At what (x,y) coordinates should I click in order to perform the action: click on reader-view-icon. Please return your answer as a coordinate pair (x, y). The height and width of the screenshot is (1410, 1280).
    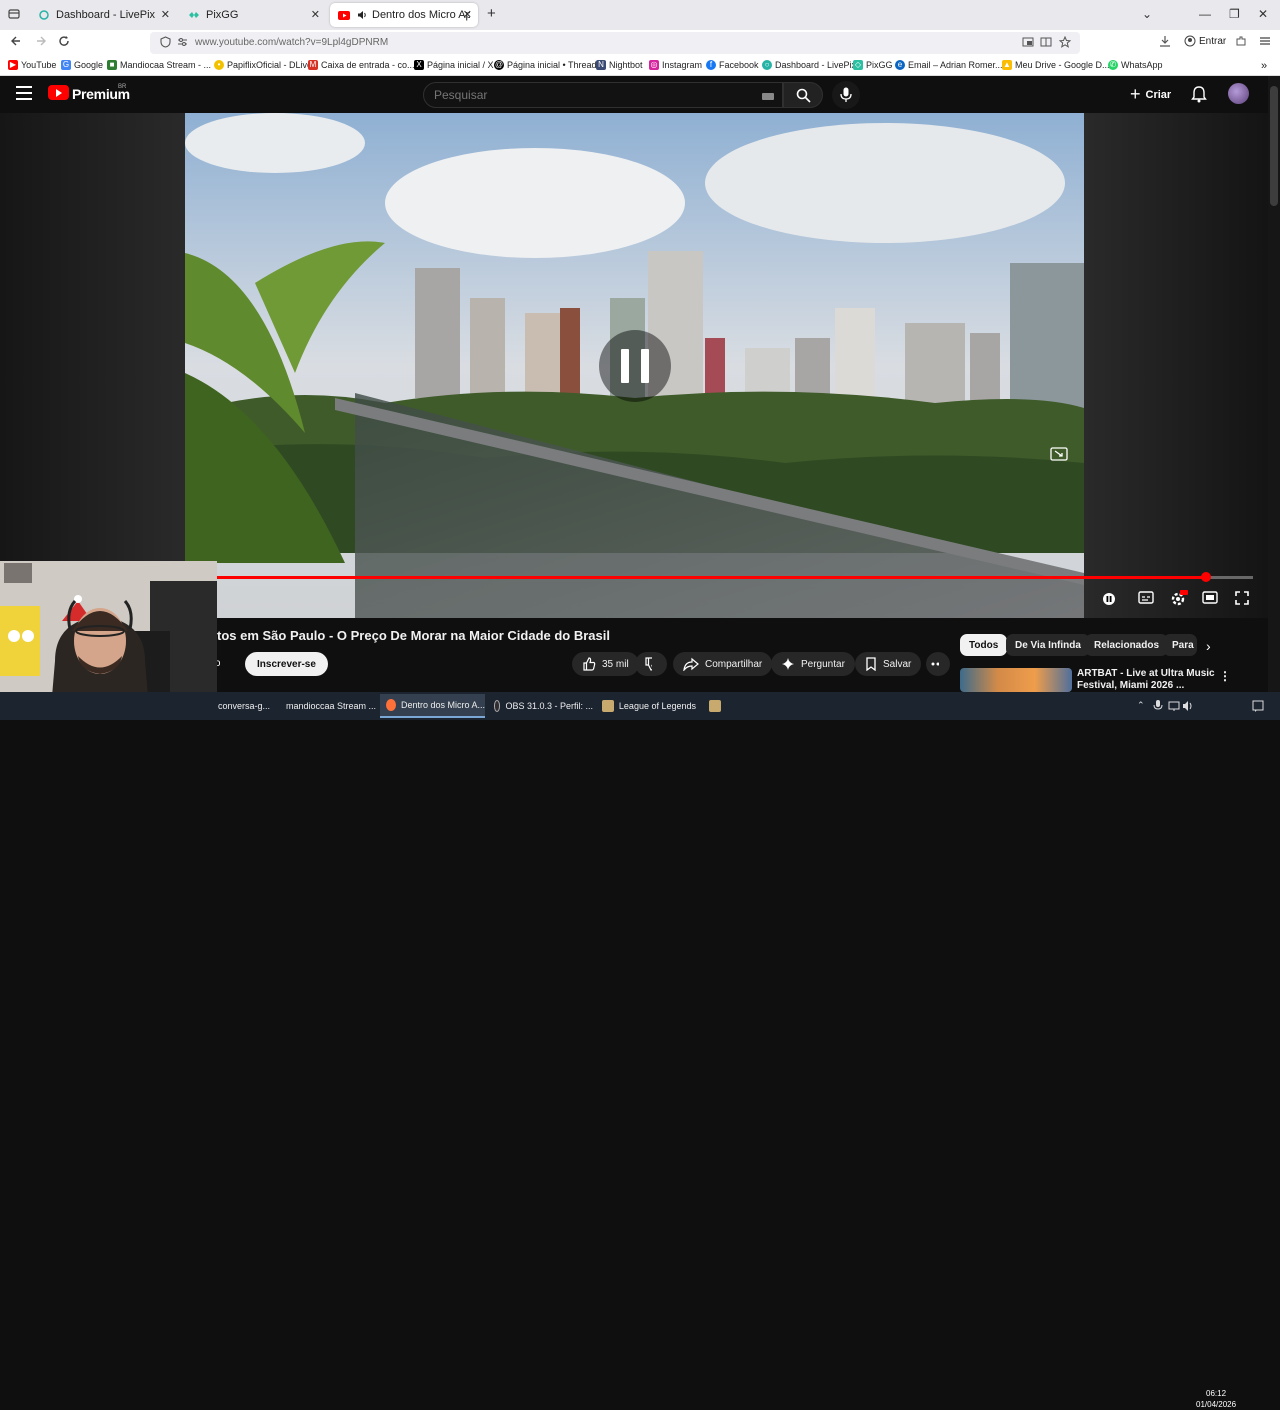
    Looking at the image, I should click on (1046, 43).